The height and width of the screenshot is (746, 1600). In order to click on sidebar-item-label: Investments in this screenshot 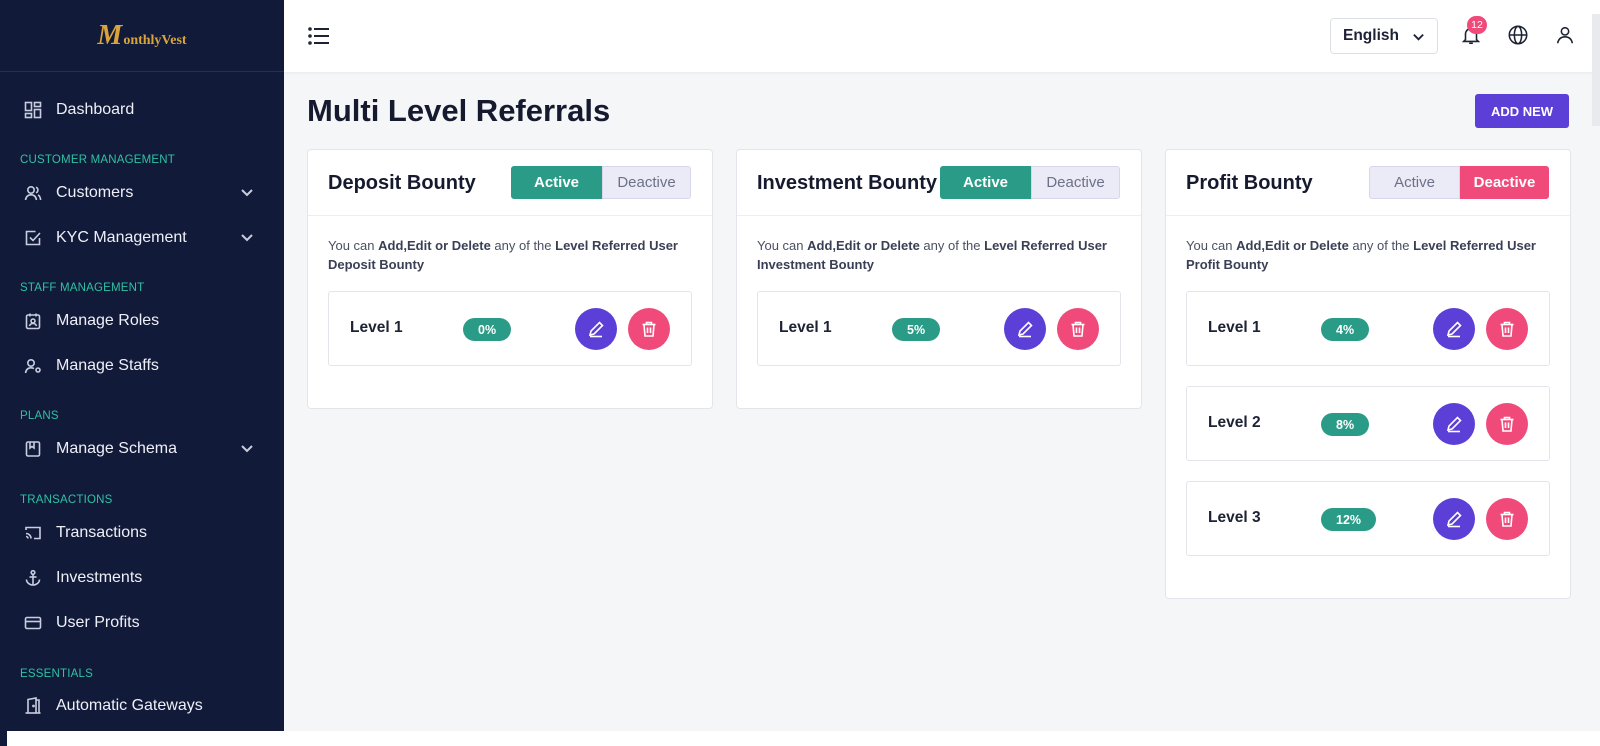, I will do `click(99, 577)`.